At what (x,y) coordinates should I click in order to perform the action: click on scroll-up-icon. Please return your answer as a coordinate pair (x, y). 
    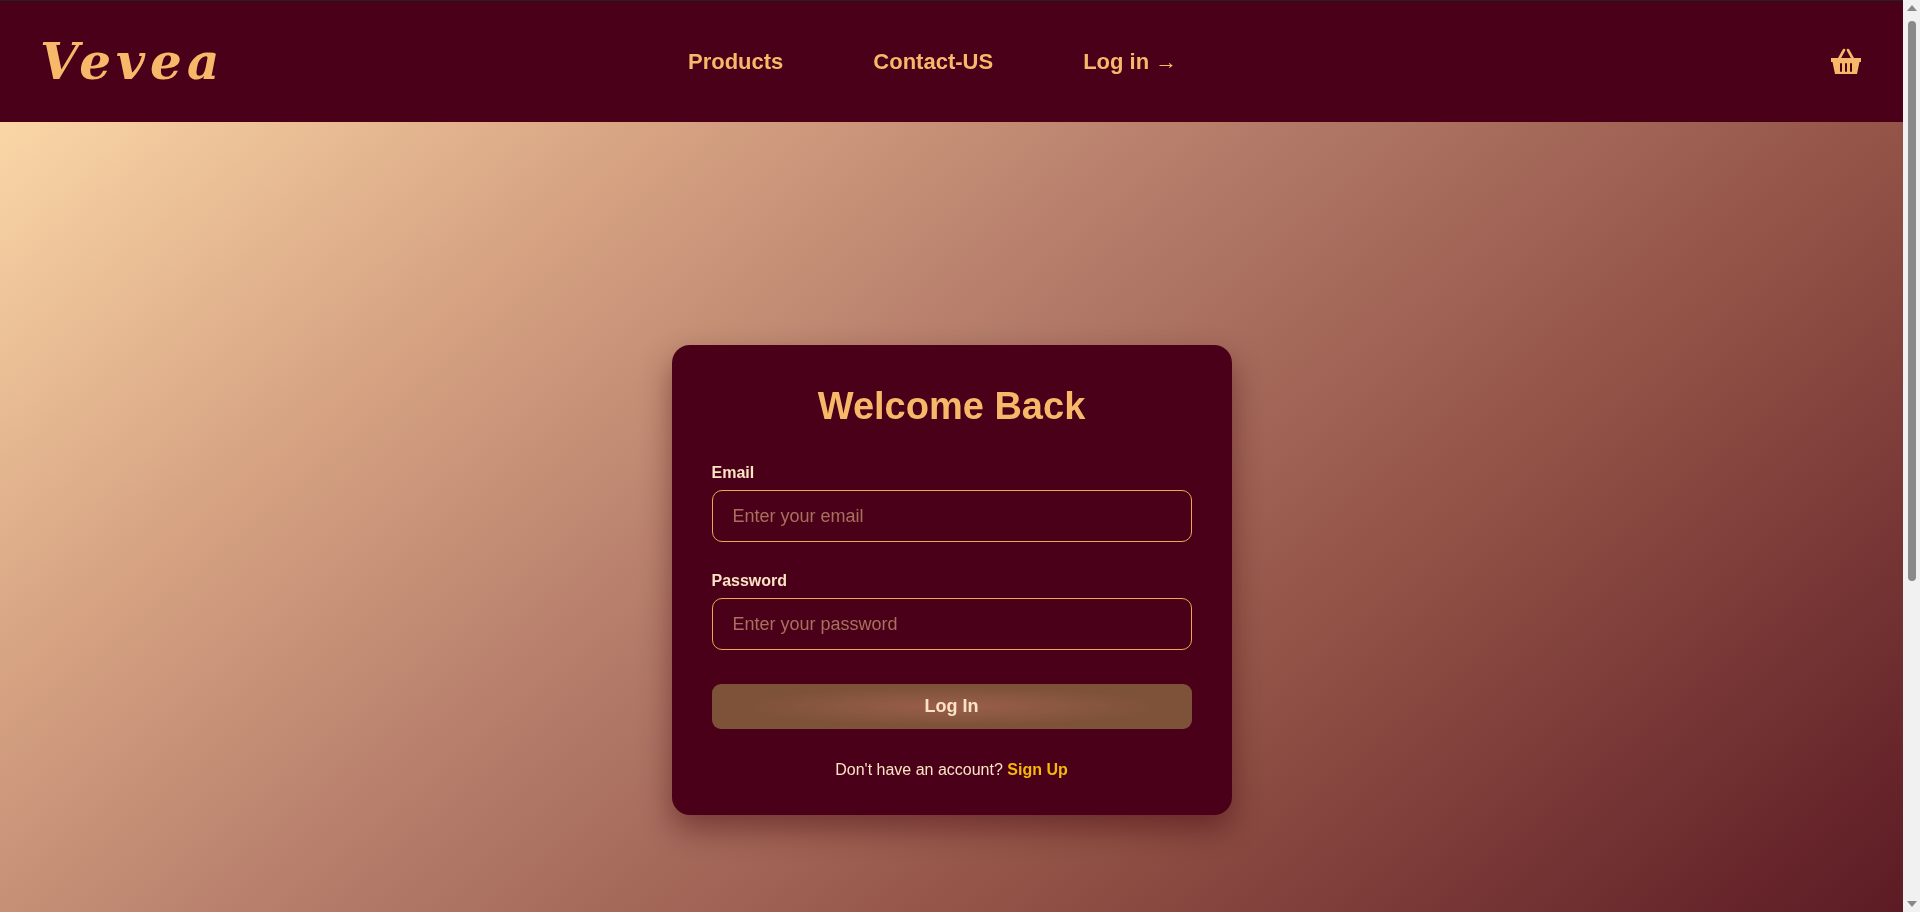
    Looking at the image, I should click on (1911, 8).